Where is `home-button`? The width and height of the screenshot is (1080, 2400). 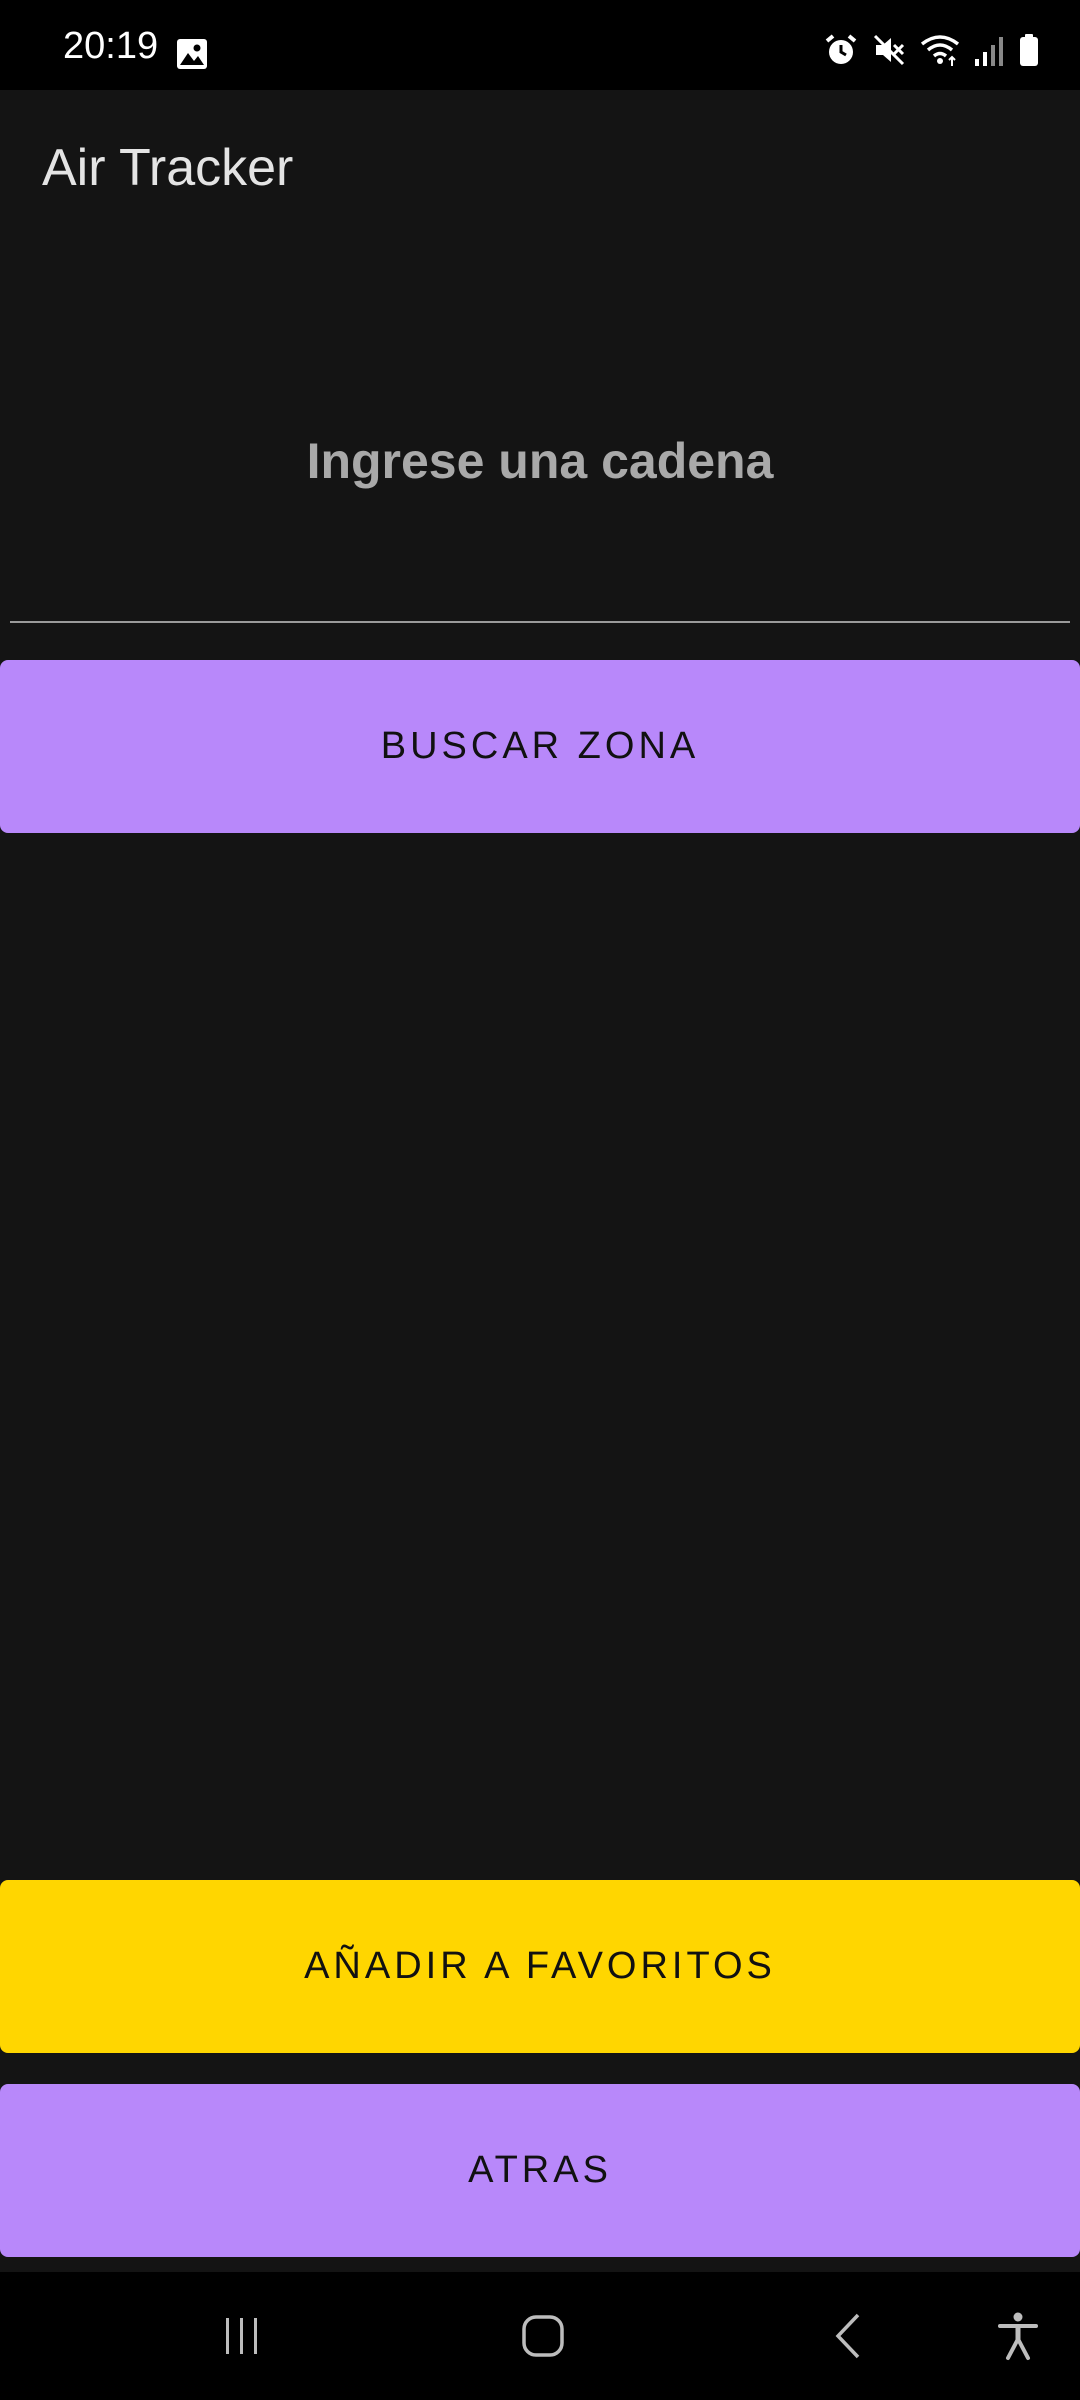
home-button is located at coordinates (543, 2336).